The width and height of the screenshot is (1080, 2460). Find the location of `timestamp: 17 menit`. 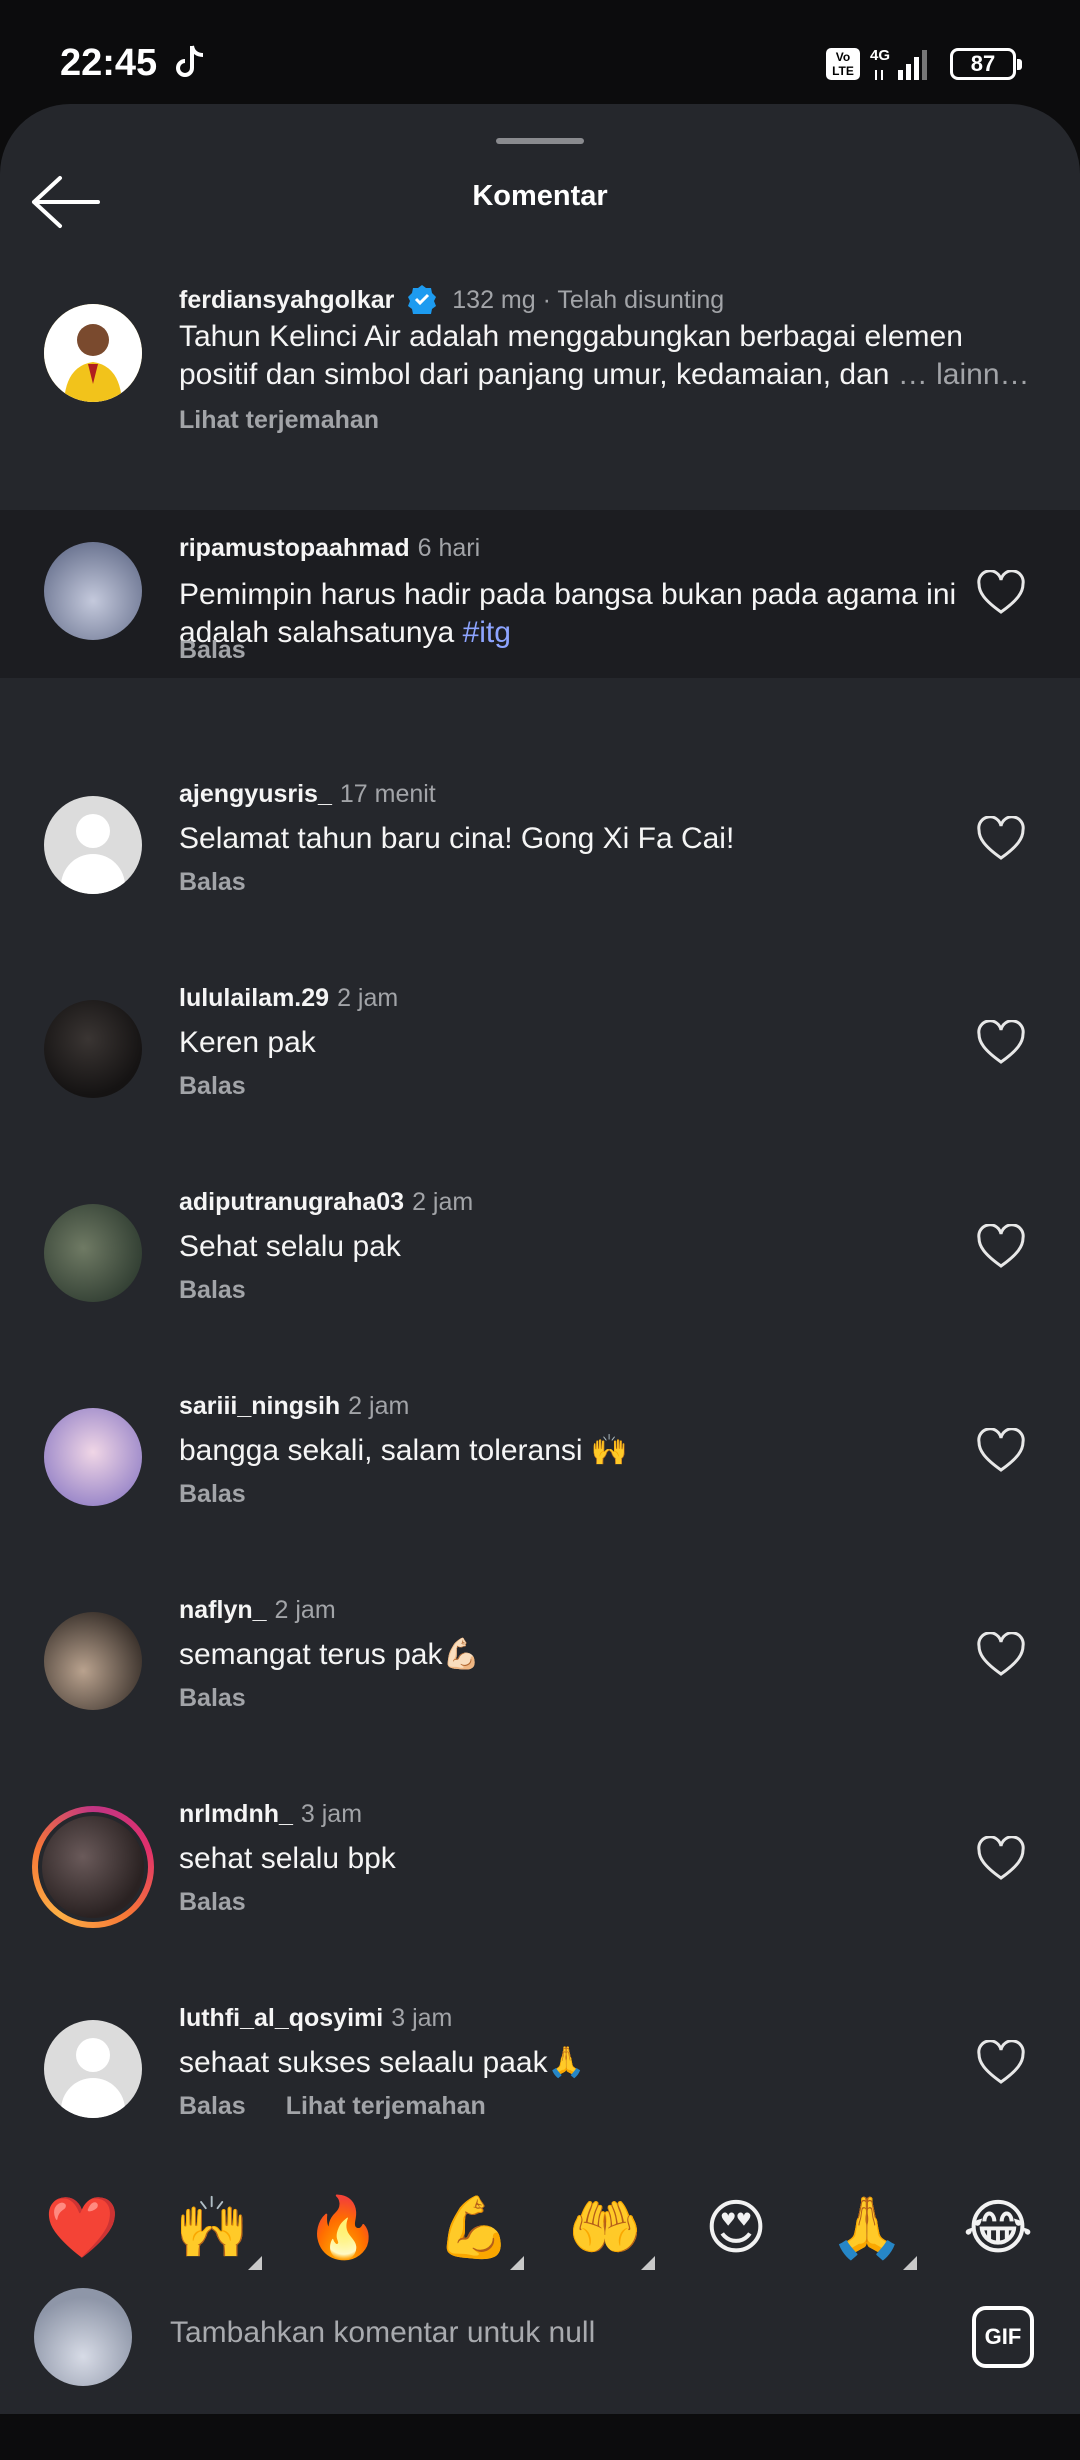

timestamp: 17 menit is located at coordinates (387, 794).